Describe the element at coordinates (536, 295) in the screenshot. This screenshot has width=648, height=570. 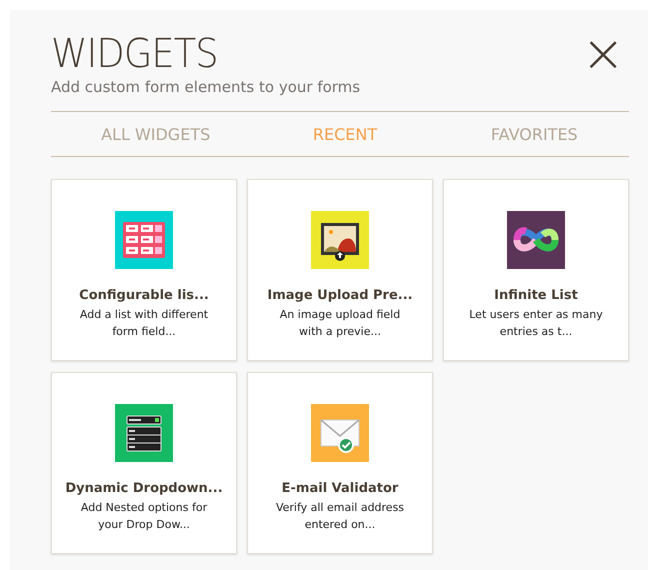
I see `widget-title: Infinite List` at that location.